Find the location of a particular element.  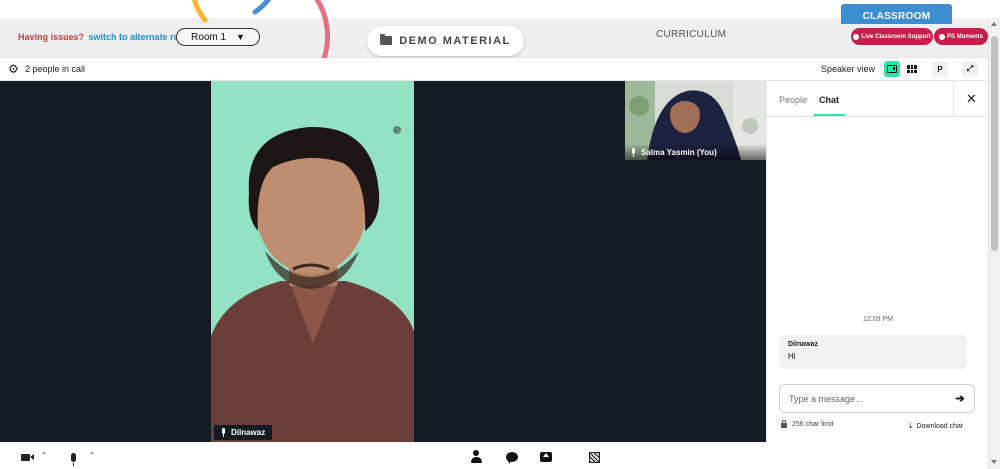

room-select: Room 1 ▼ is located at coordinates (218, 37).